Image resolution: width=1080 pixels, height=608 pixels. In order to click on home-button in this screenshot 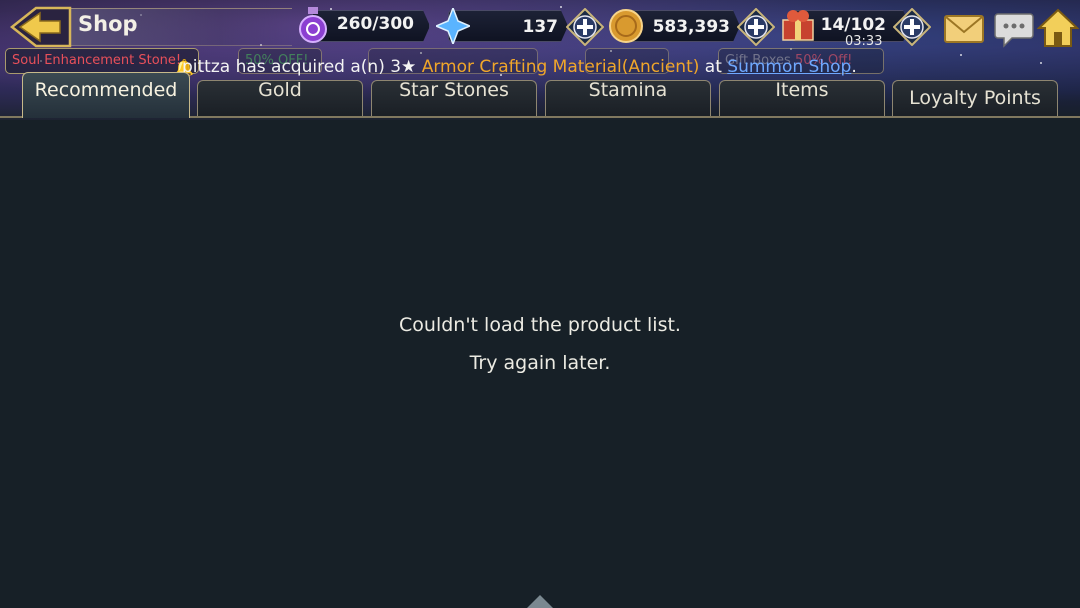, I will do `click(1058, 28)`.